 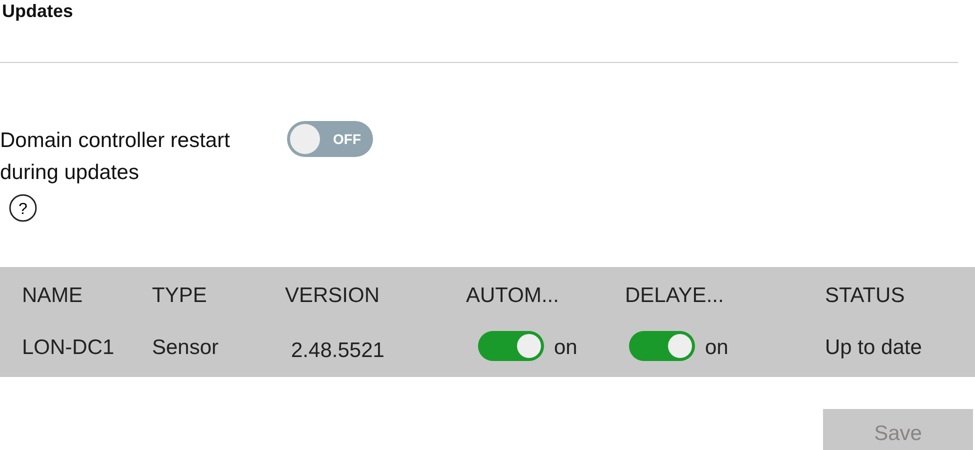 What do you see at coordinates (53, 296) in the screenshot?
I see `column-header: NAME` at bounding box center [53, 296].